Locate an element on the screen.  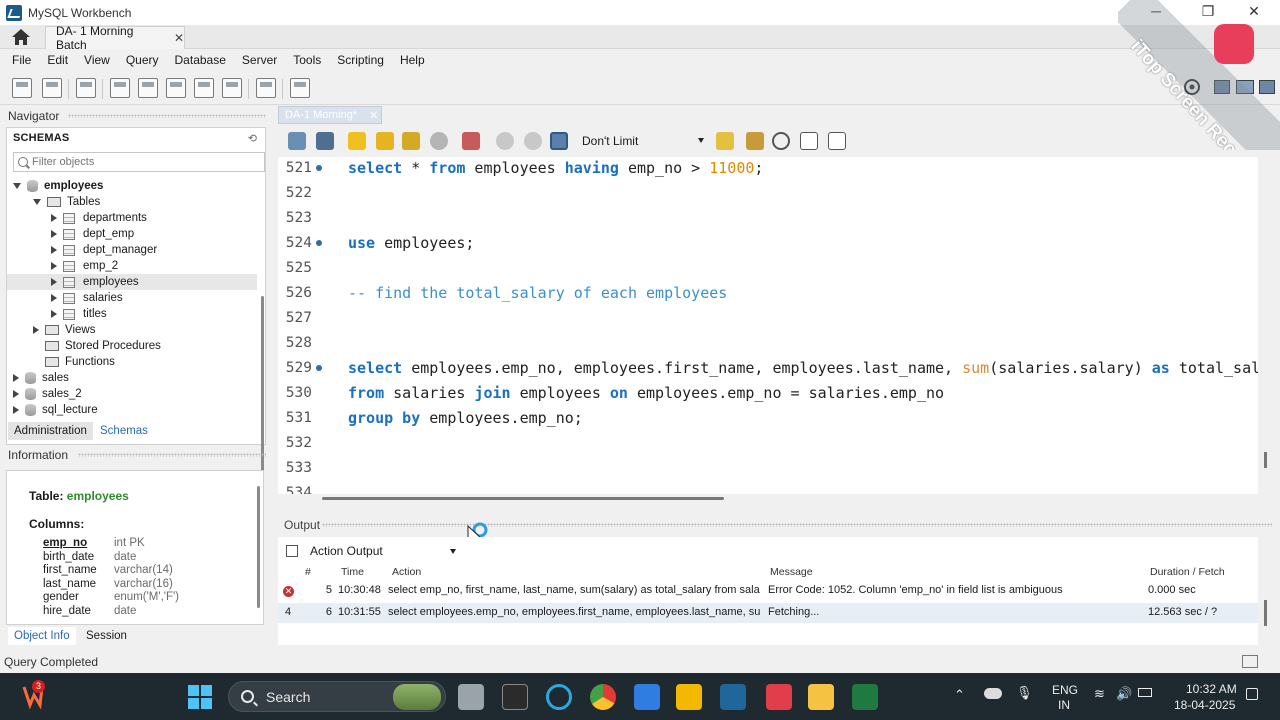
taskbar-search: Search is located at coordinates (337, 696).